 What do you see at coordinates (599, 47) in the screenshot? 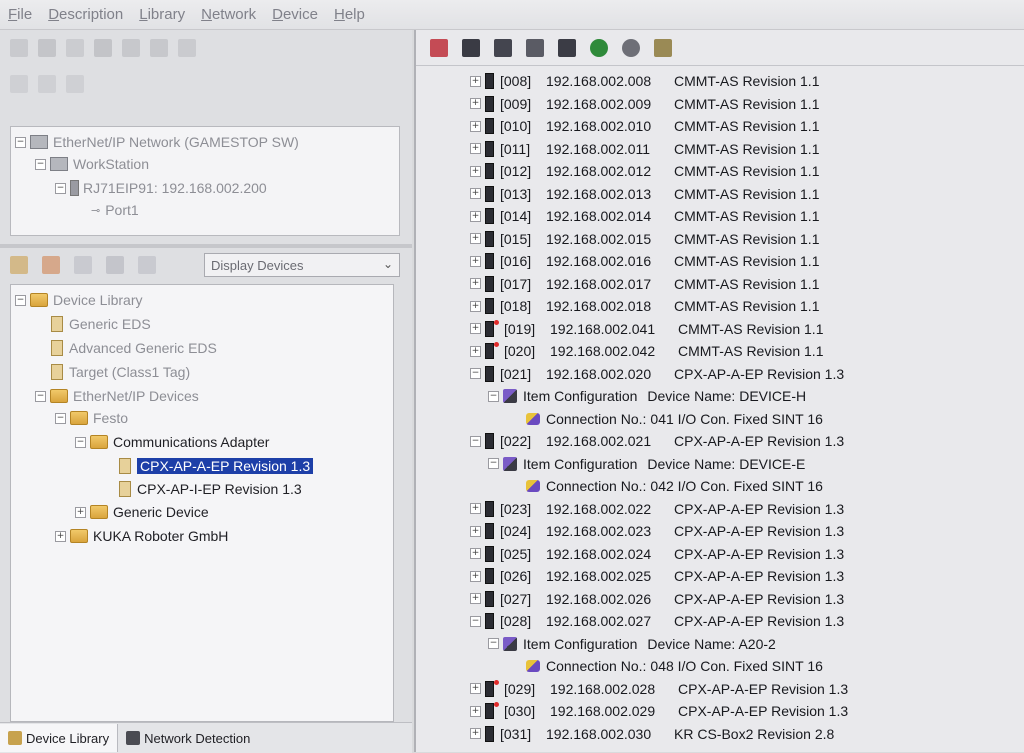
I see `online-icon` at bounding box center [599, 47].